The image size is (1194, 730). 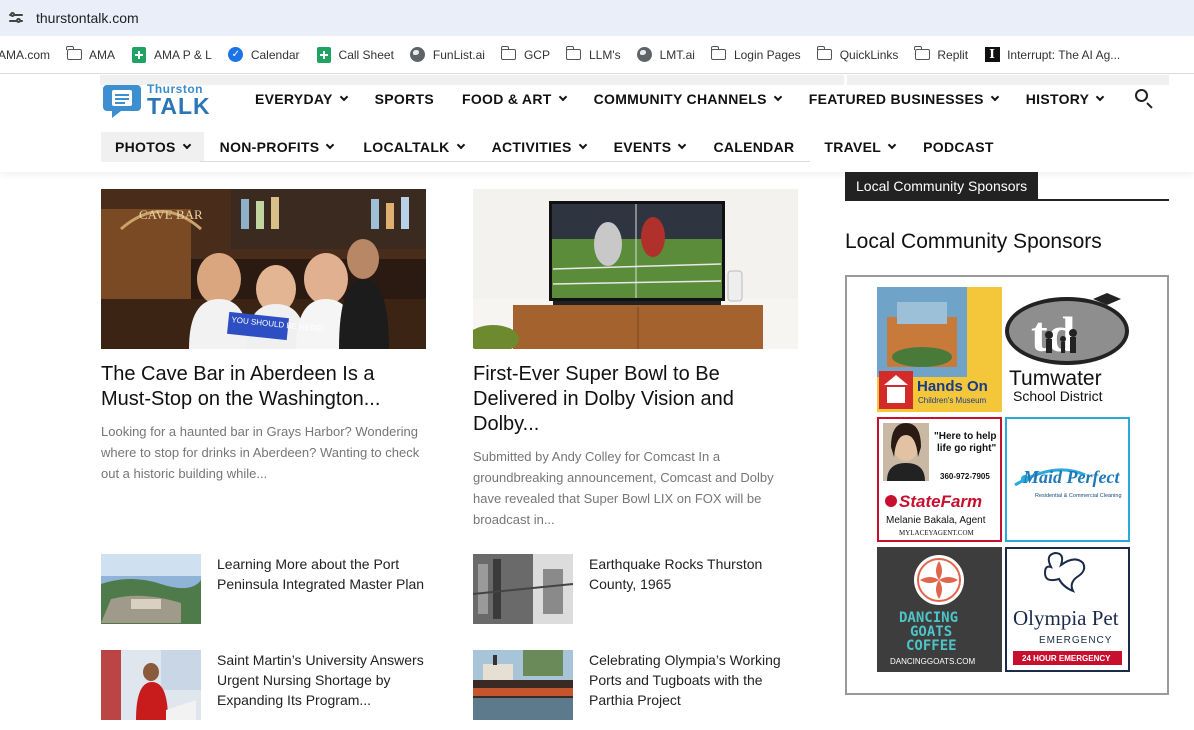 I want to click on nav-events: EVENTS, so click(x=650, y=147).